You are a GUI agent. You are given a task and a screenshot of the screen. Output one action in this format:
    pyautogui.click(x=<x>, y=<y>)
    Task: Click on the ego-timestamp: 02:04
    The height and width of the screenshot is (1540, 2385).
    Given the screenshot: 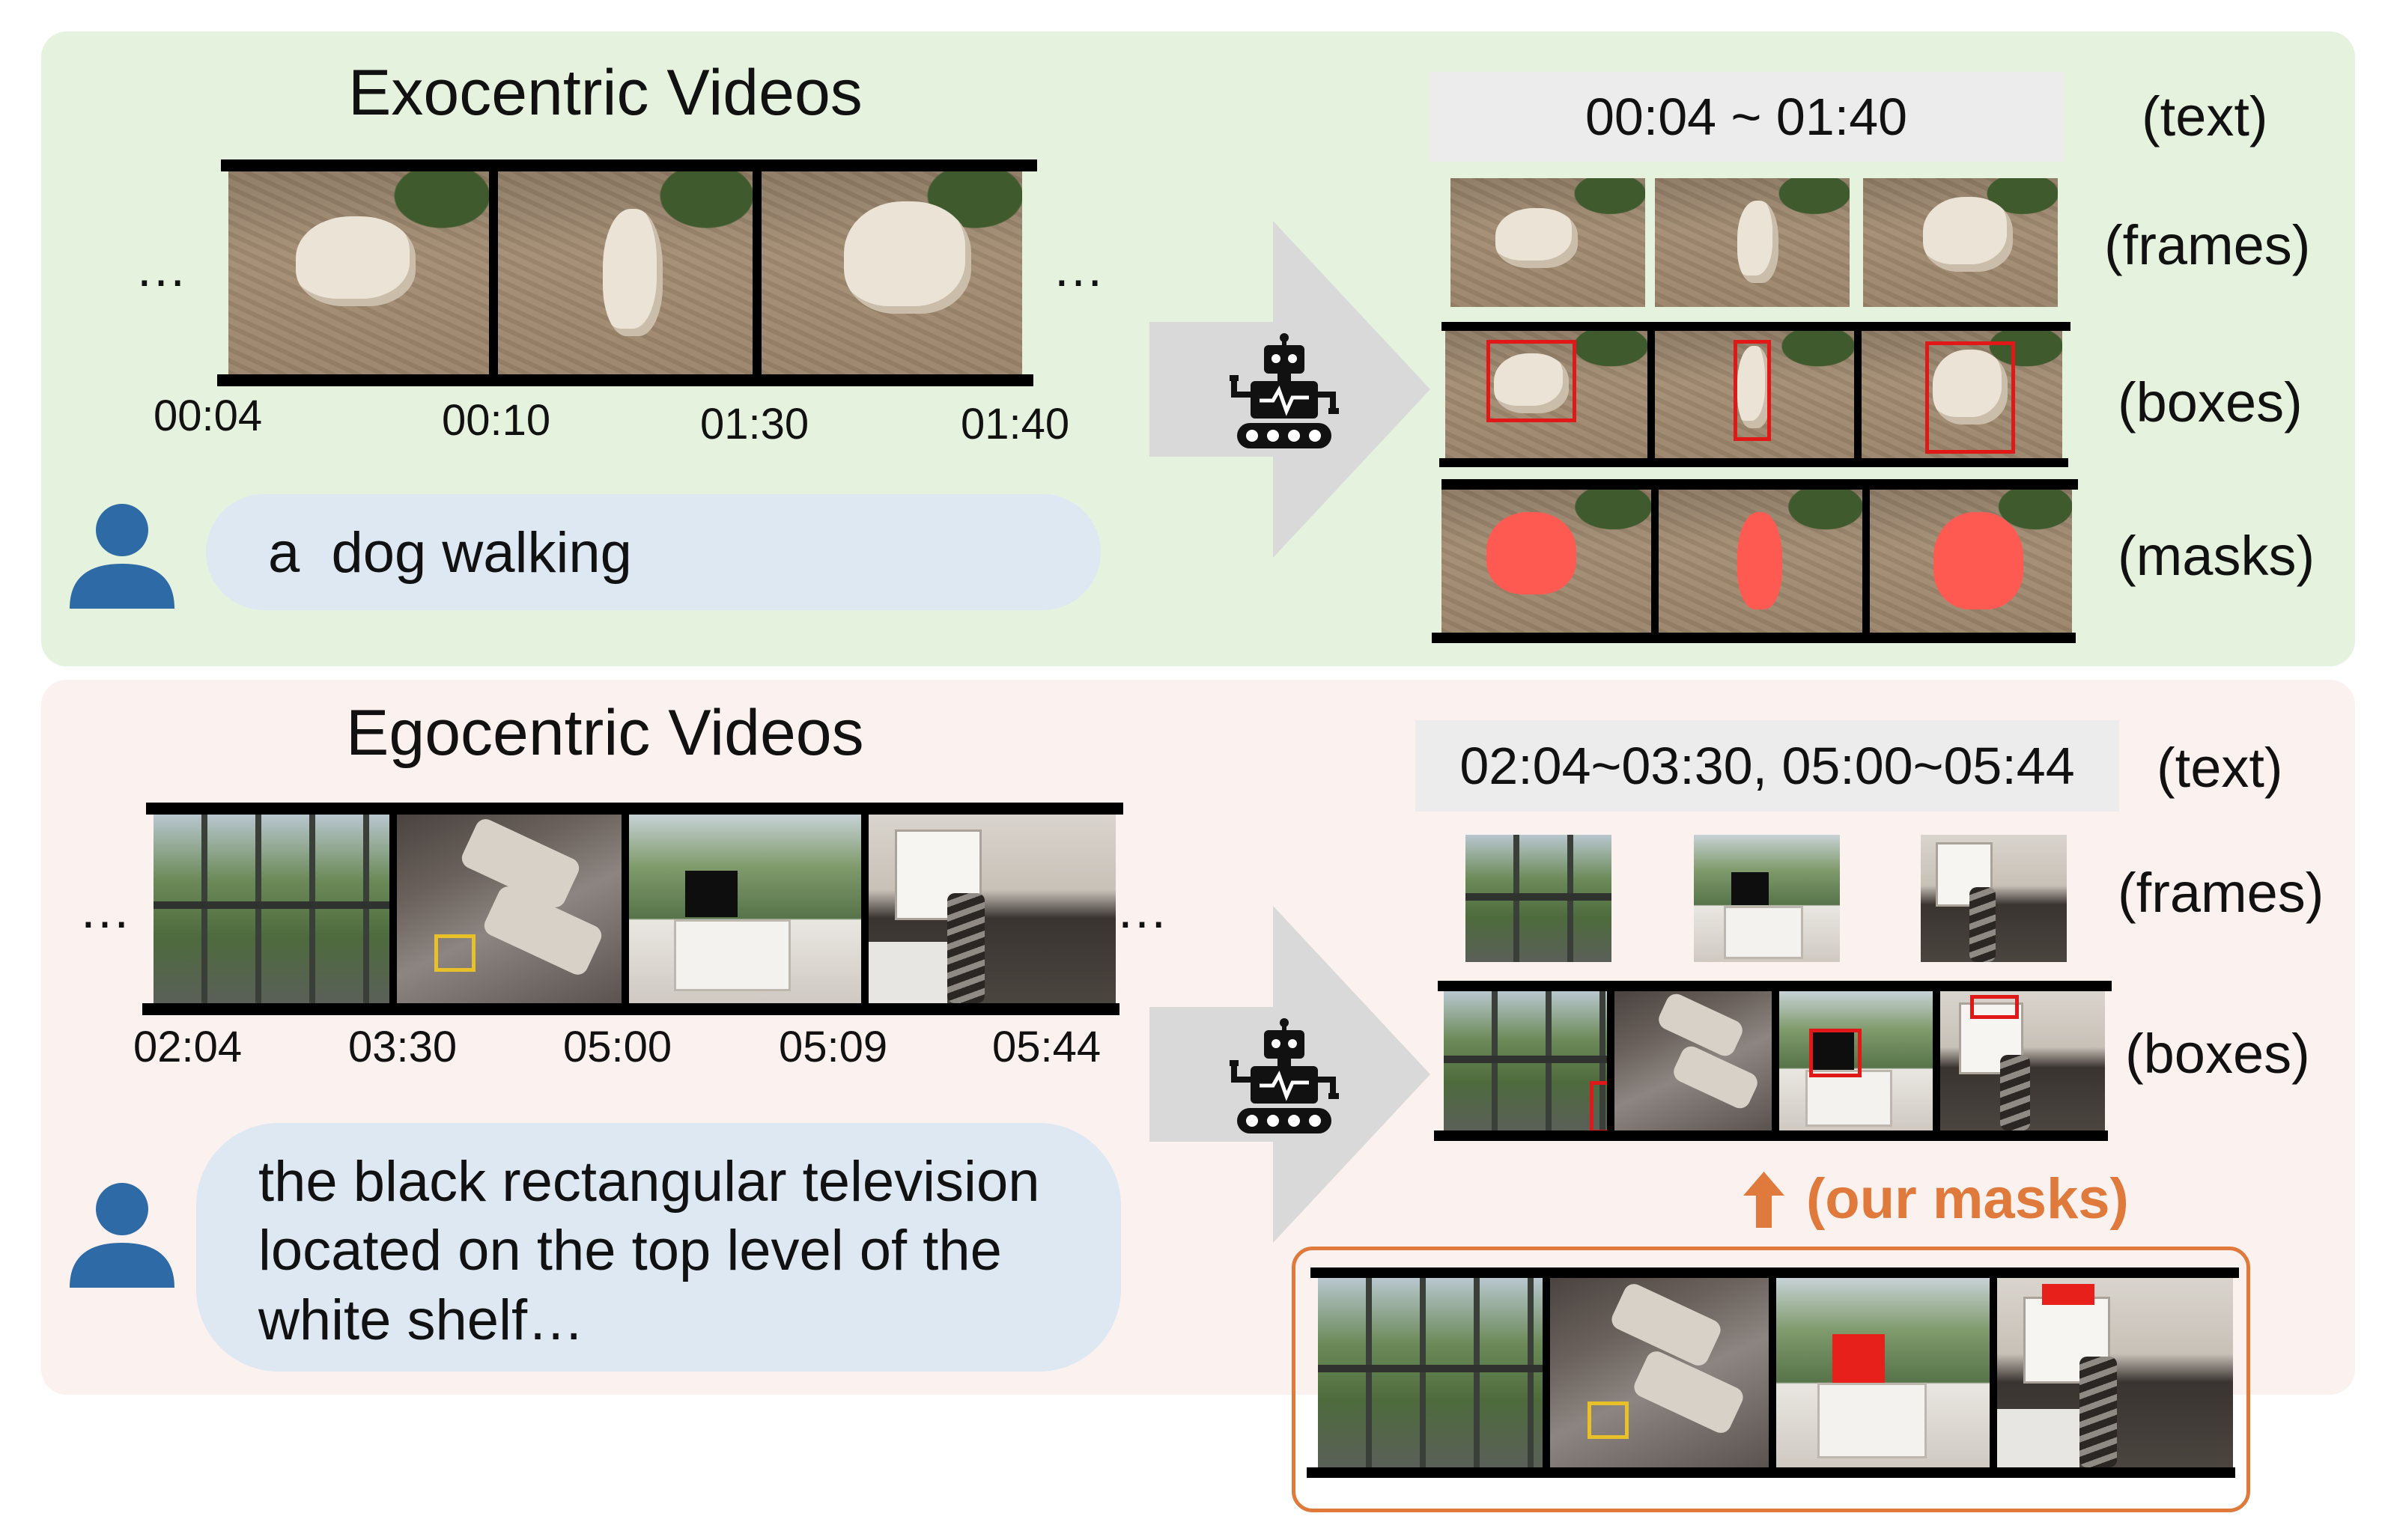 What is the action you would take?
    pyautogui.click(x=188, y=1047)
    